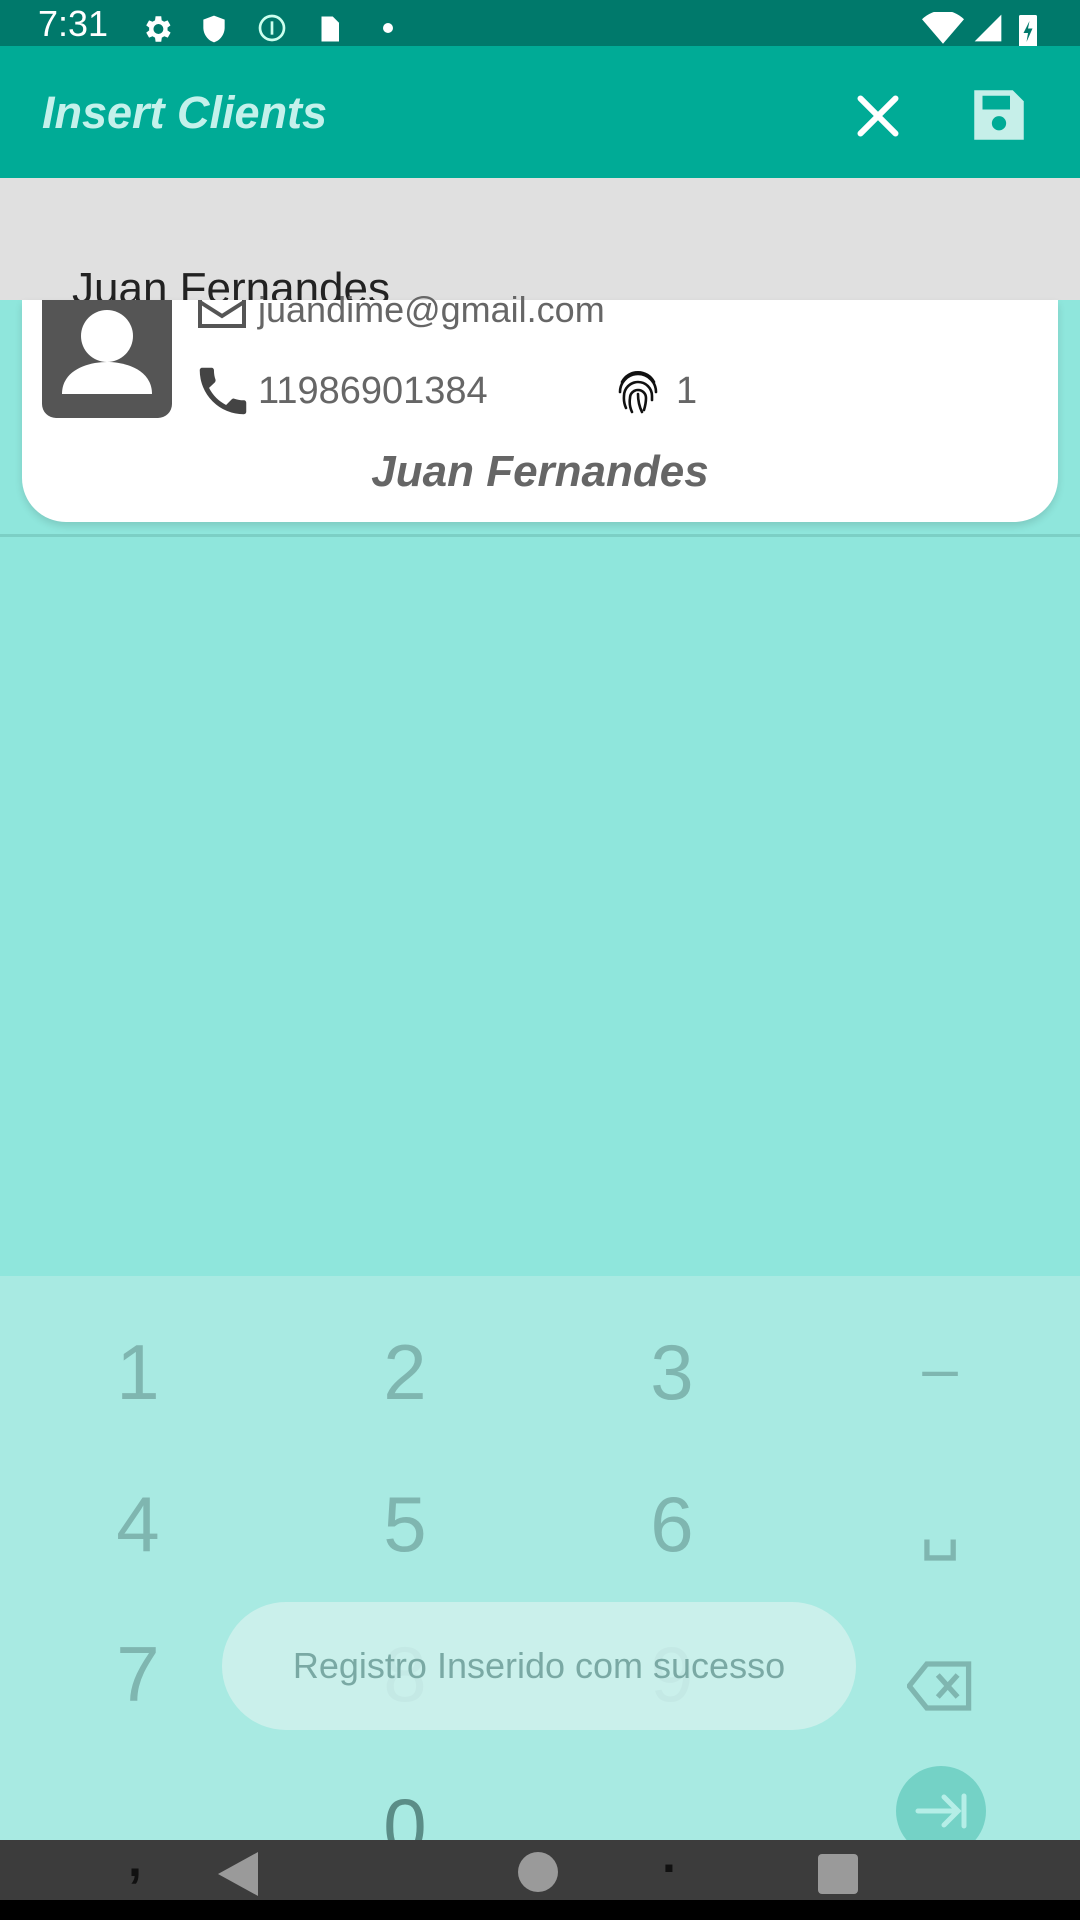  What do you see at coordinates (138, 1524) in the screenshot?
I see `key-4: 4` at bounding box center [138, 1524].